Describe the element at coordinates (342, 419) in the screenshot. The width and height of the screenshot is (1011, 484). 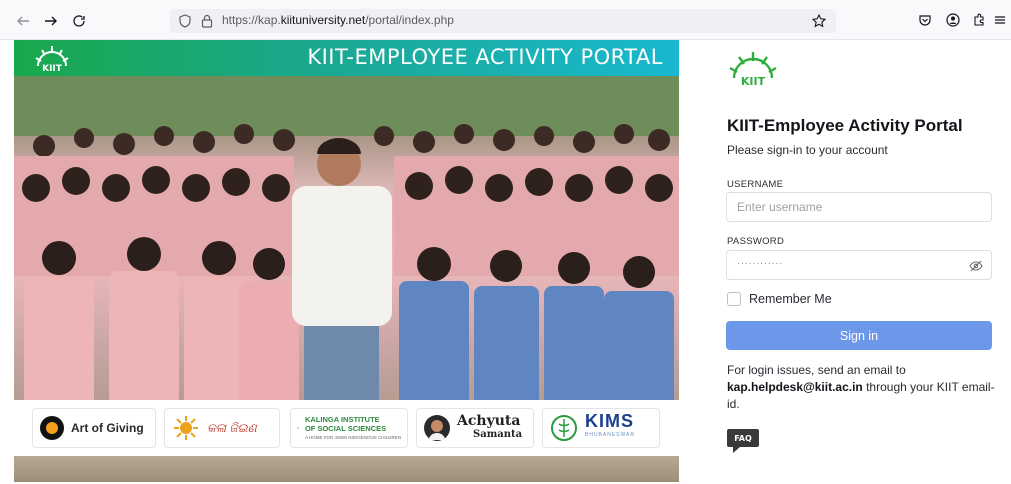
I see `sponsor-label: KALINGA INSTITUTE` at that location.